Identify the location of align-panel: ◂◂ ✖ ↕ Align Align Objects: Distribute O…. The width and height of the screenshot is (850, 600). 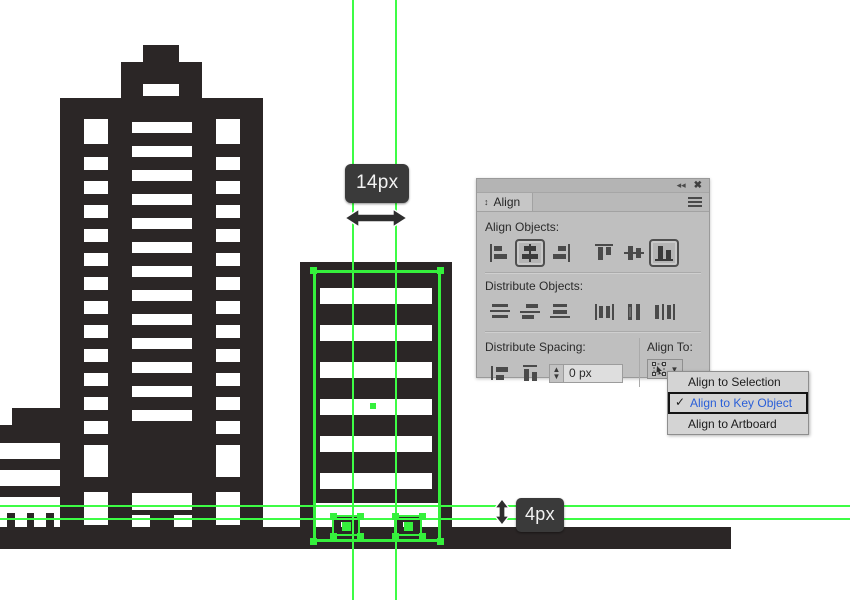
(593, 282).